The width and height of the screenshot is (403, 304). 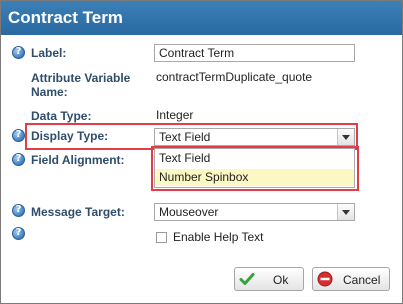 I want to click on cancel-button-label: Cancel, so click(x=362, y=280).